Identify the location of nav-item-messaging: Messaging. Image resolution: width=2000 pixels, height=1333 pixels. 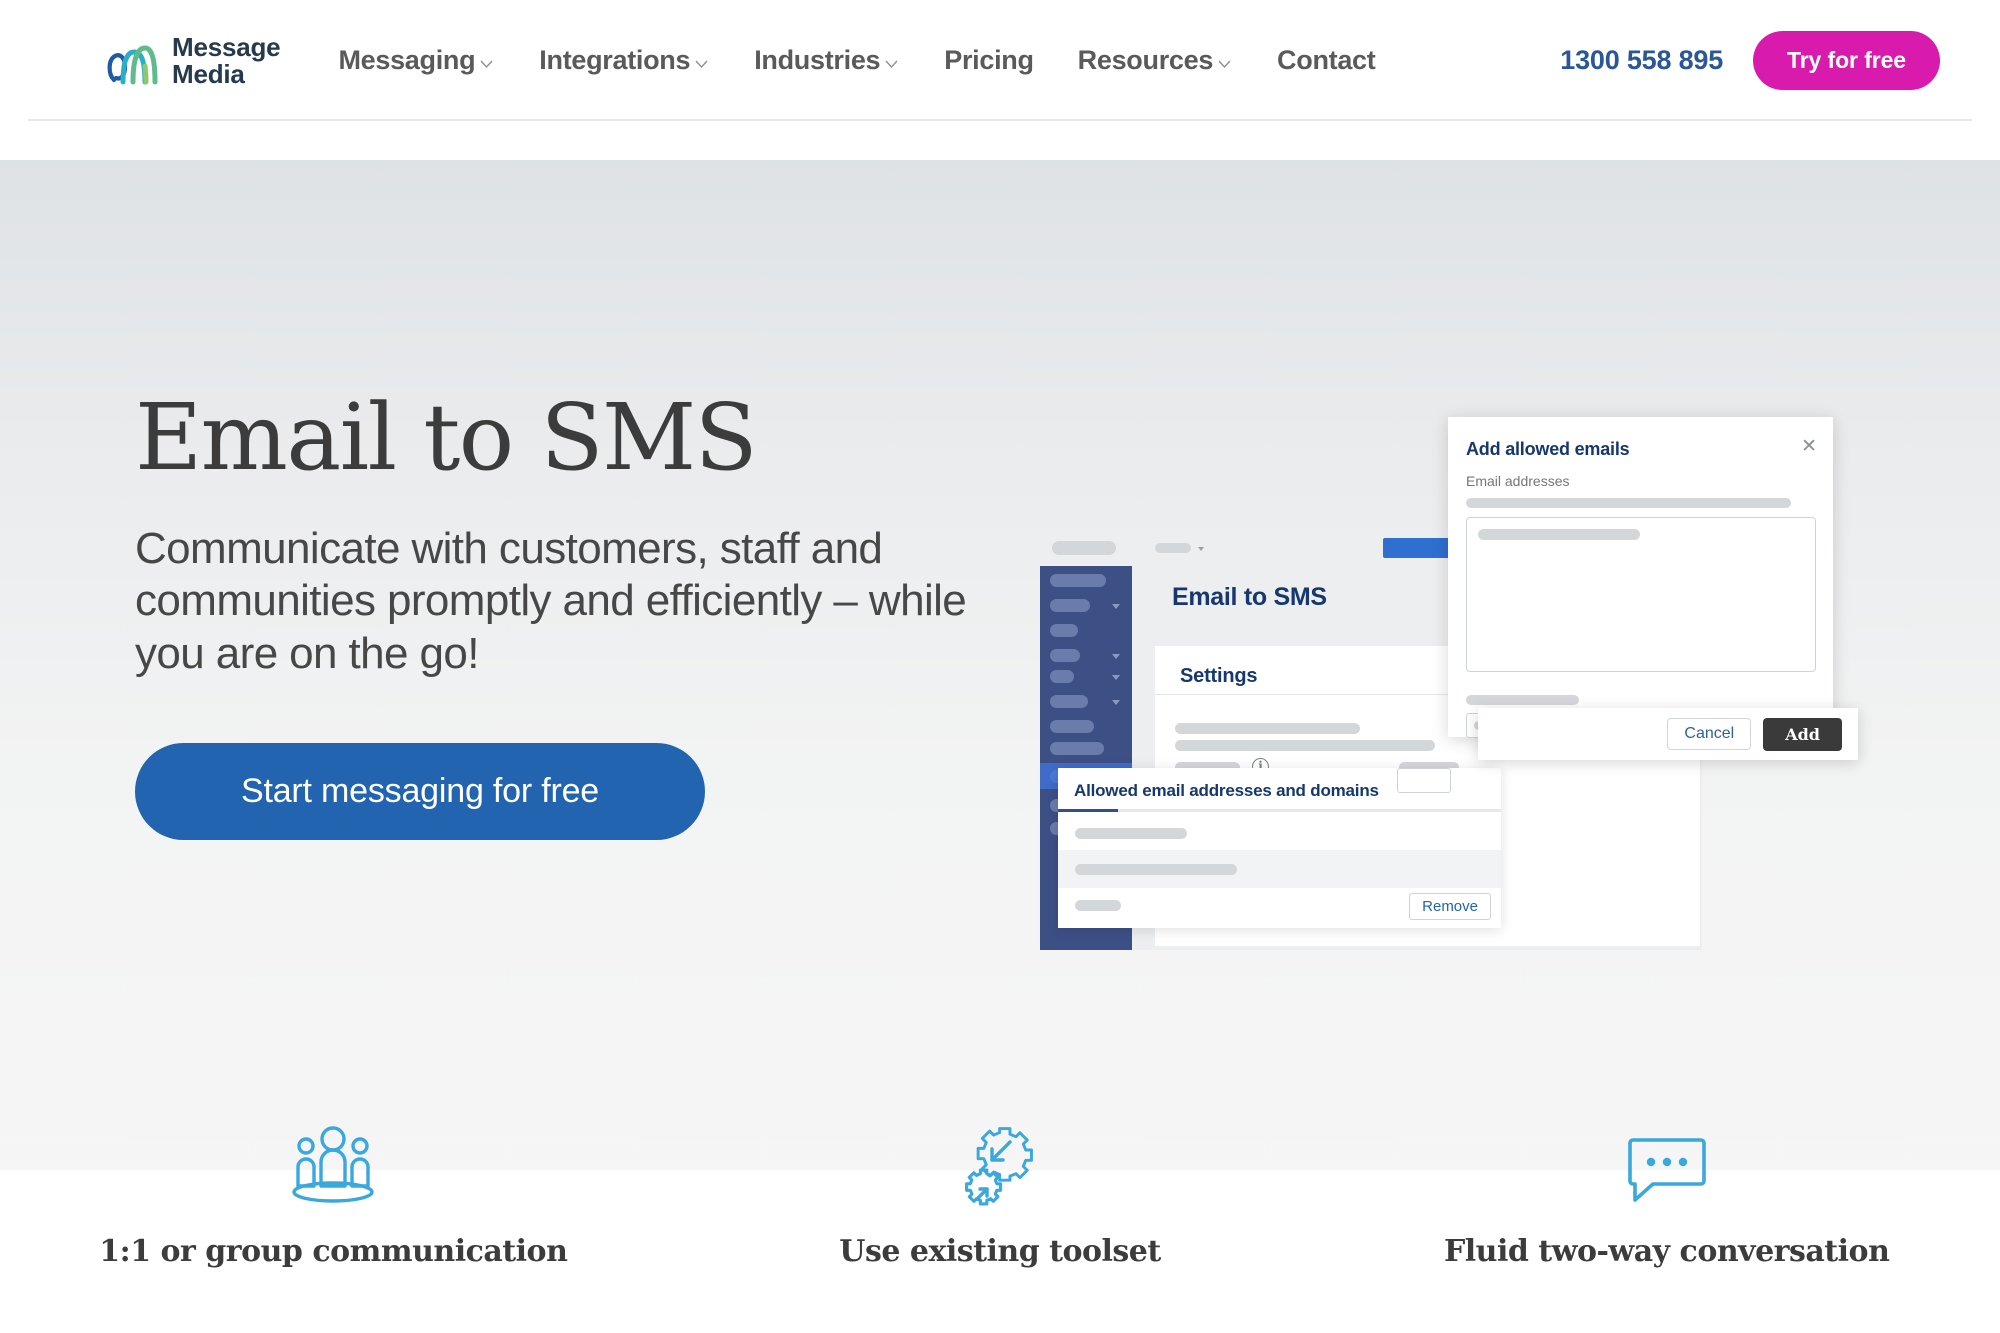
(416, 60).